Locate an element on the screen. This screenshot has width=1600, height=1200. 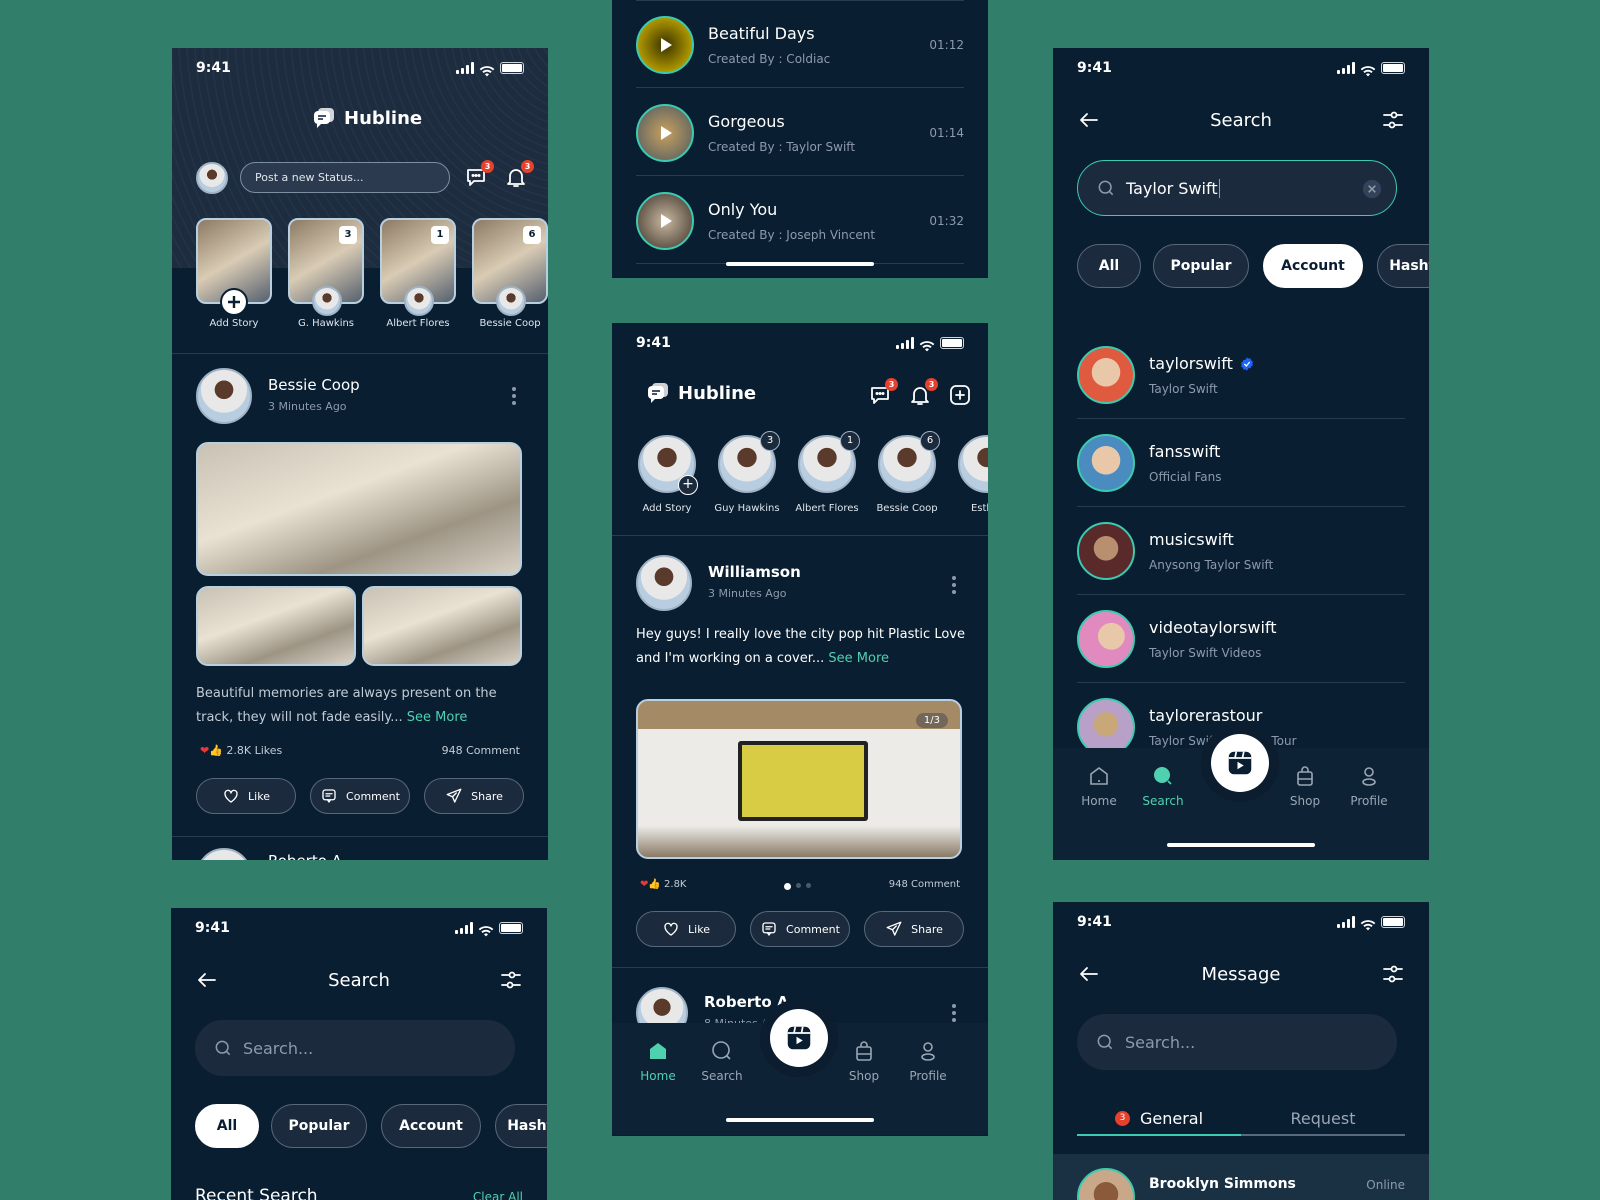
home-icon is located at coordinates (658, 1051).